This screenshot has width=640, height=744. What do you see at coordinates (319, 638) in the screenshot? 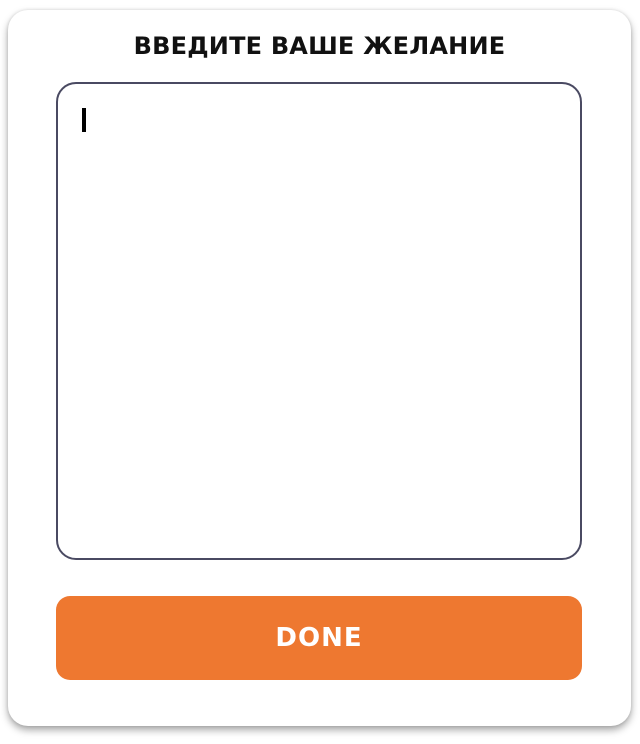
I see `done-button: DONE` at bounding box center [319, 638].